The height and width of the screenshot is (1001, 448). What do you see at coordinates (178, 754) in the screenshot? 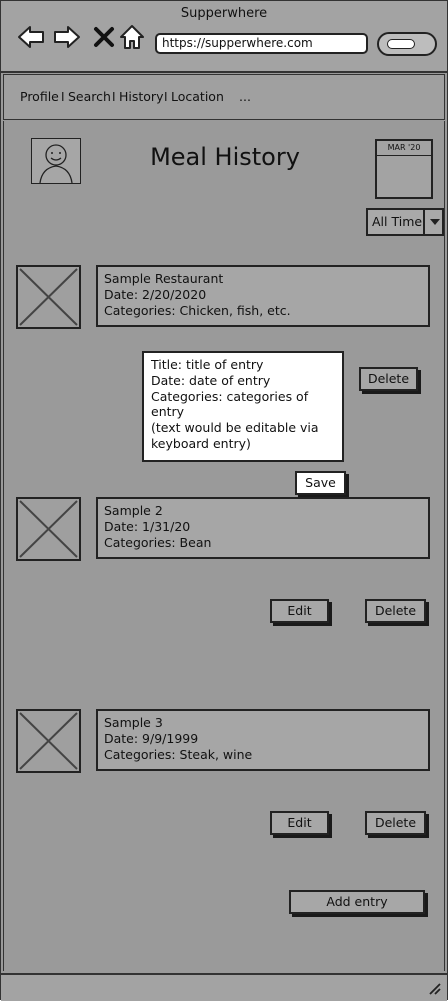
I see `entry-categories: Categories: Steak, wine` at bounding box center [178, 754].